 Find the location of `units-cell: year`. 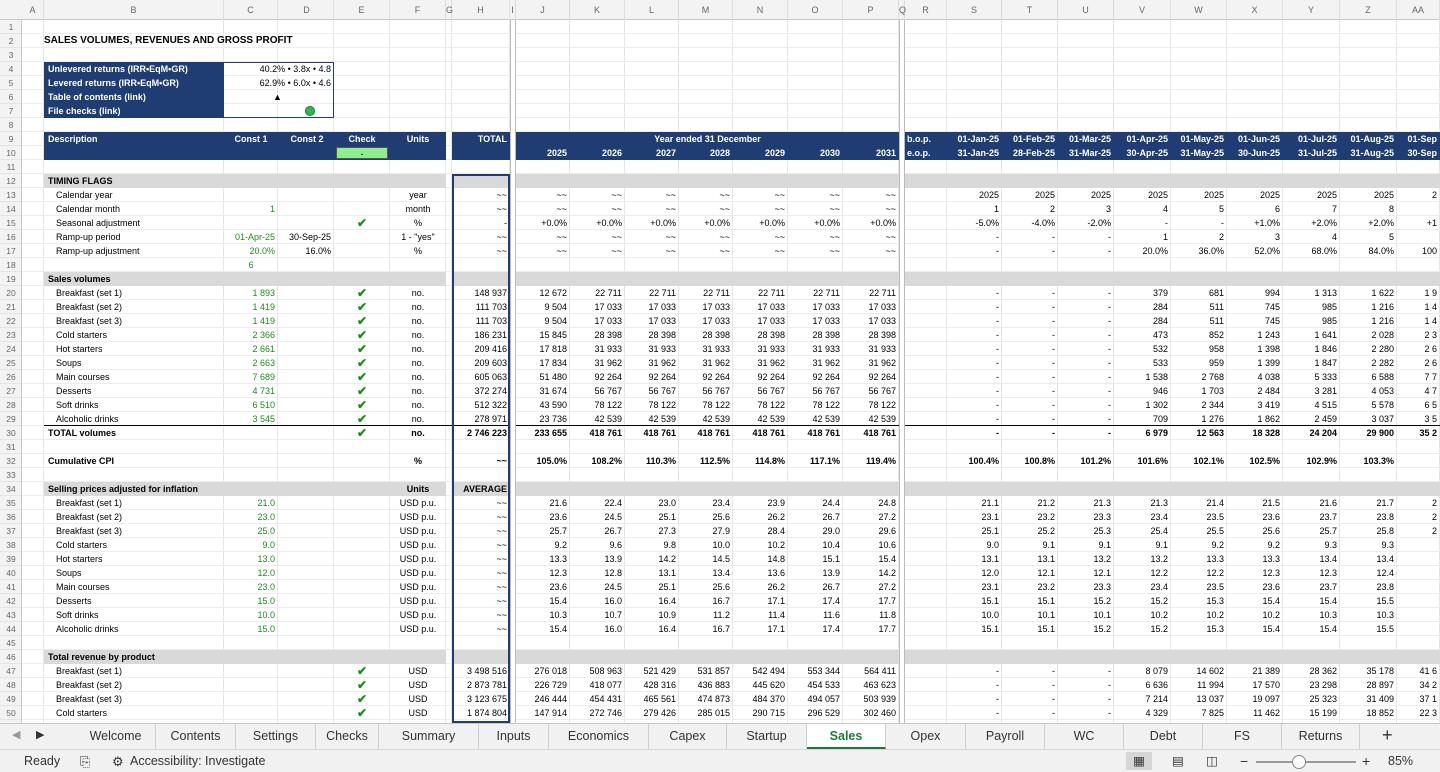

units-cell: year is located at coordinates (418, 195).